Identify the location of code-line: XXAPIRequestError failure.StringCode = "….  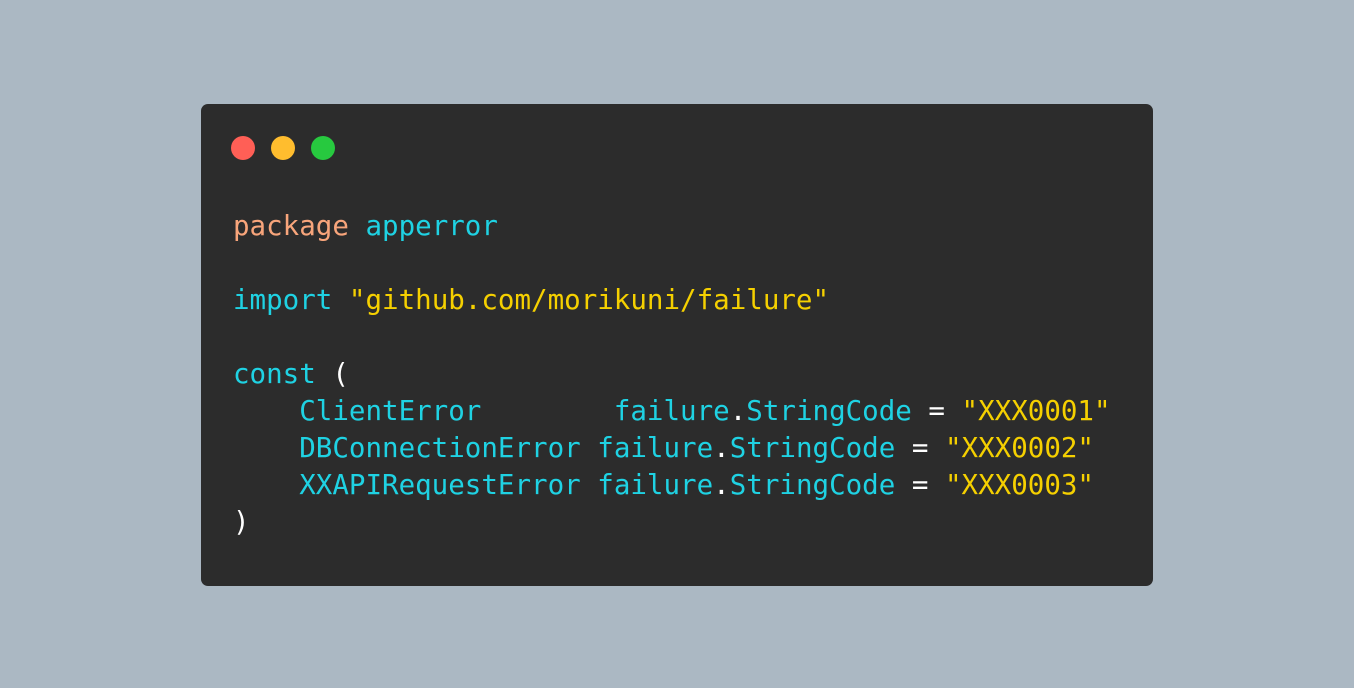
(672, 485).